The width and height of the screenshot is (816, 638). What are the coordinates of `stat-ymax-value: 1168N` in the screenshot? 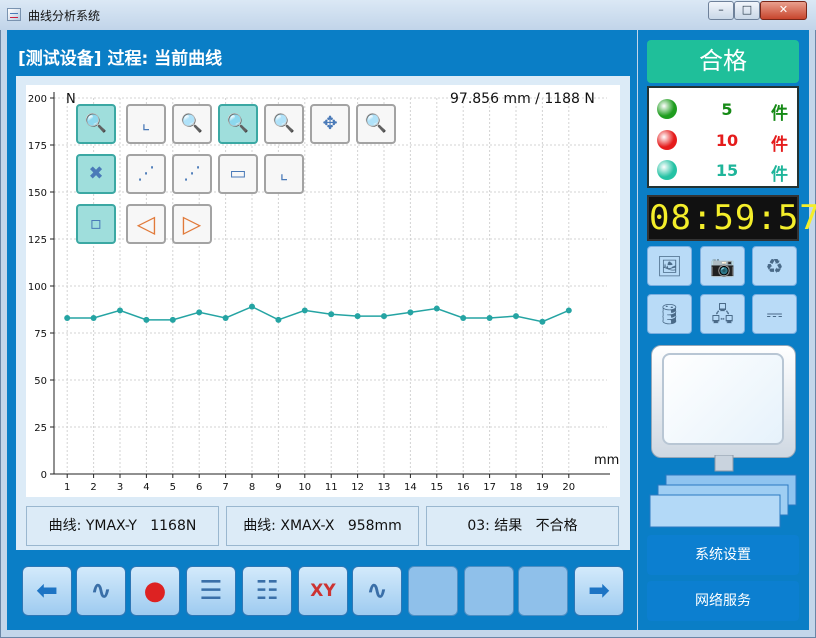 It's located at (173, 526).